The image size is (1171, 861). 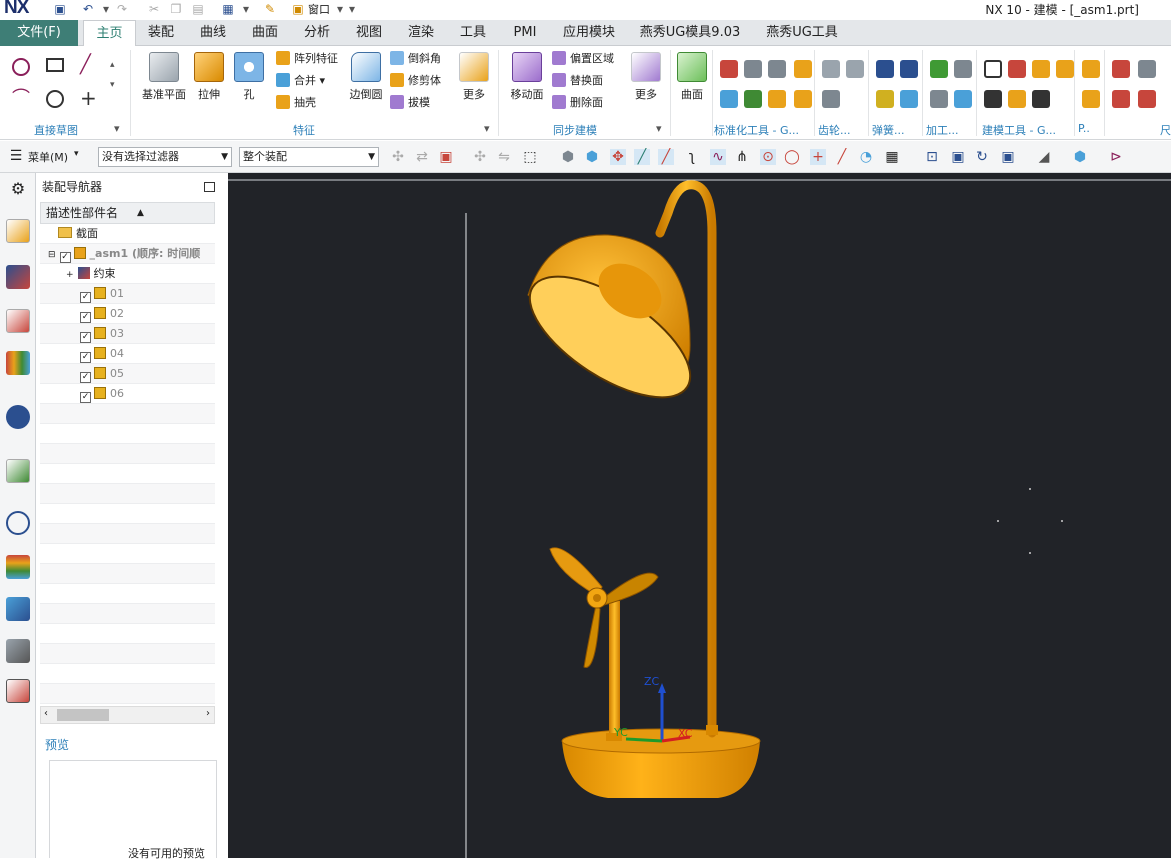 I want to click on orient-view-icon: ▣, so click(x=1008, y=157).